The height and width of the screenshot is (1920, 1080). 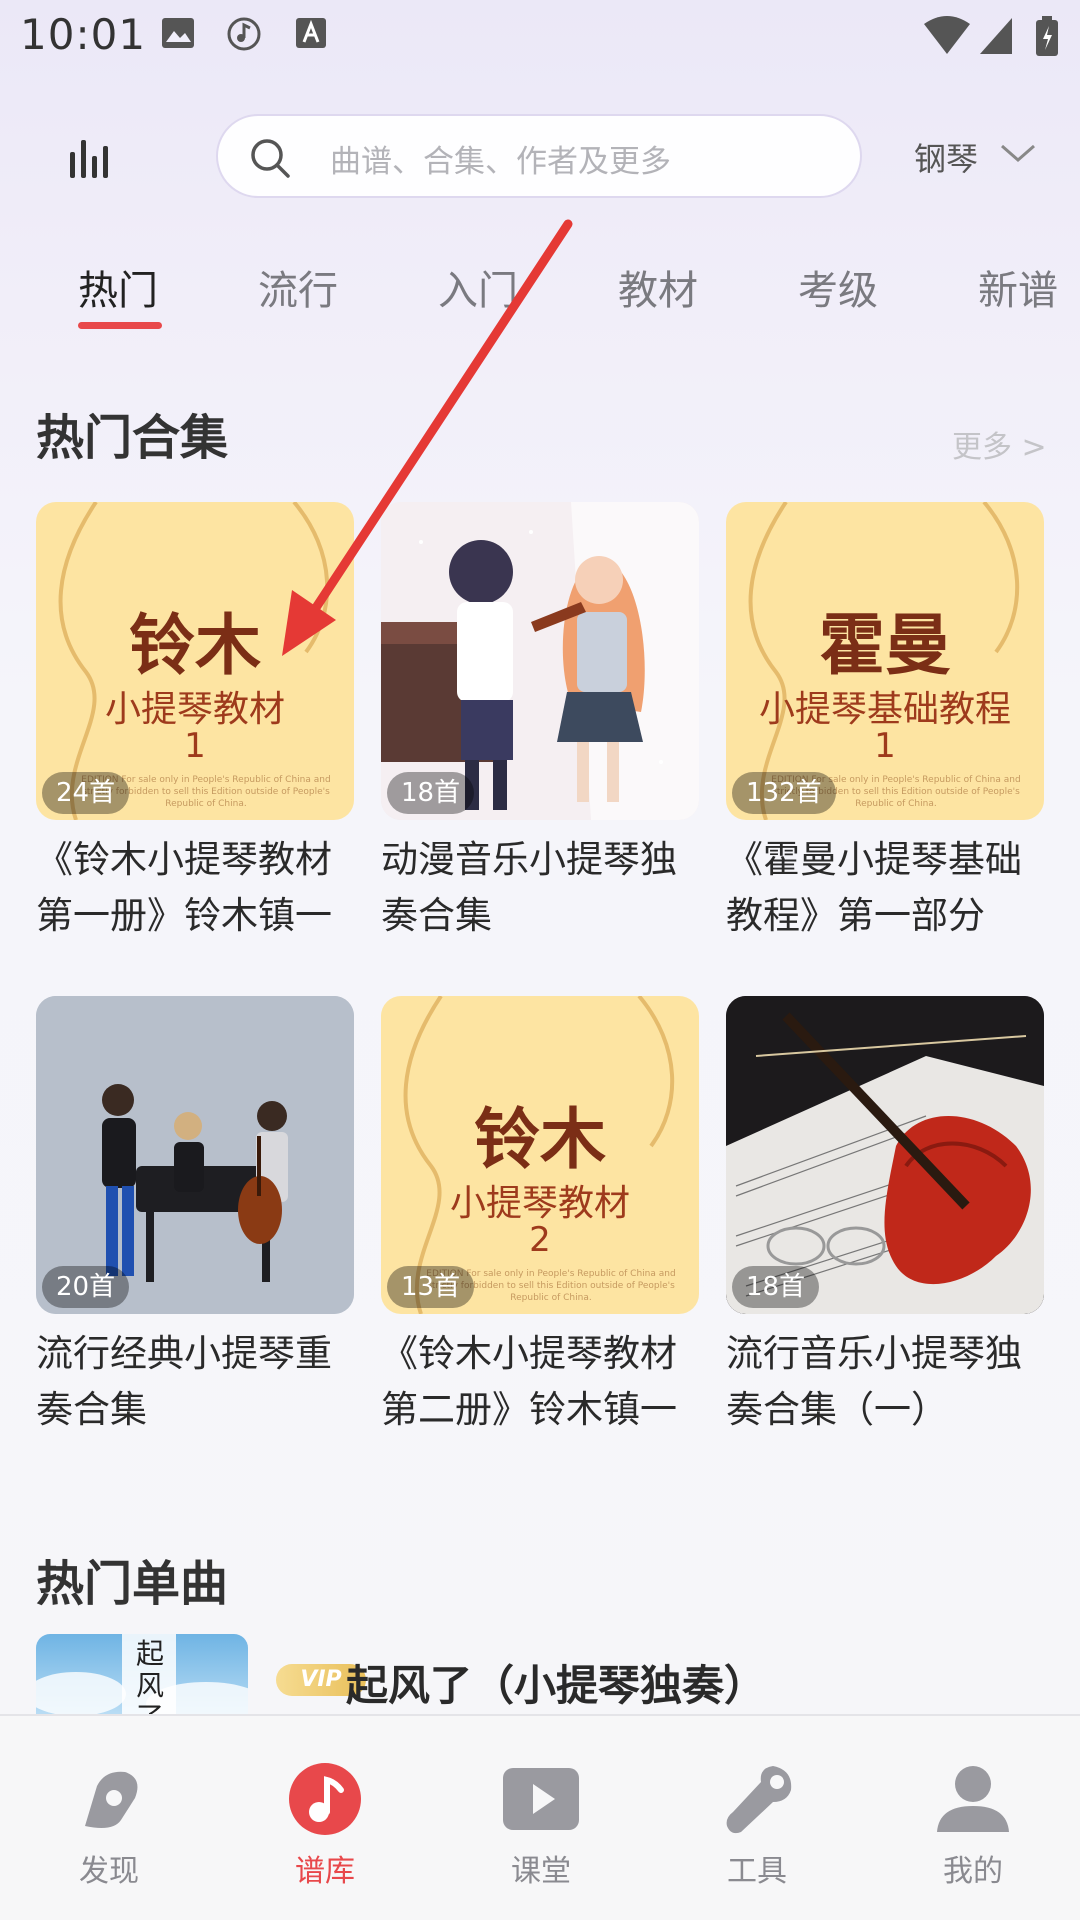 What do you see at coordinates (244, 34) in the screenshot?
I see `music-icon` at bounding box center [244, 34].